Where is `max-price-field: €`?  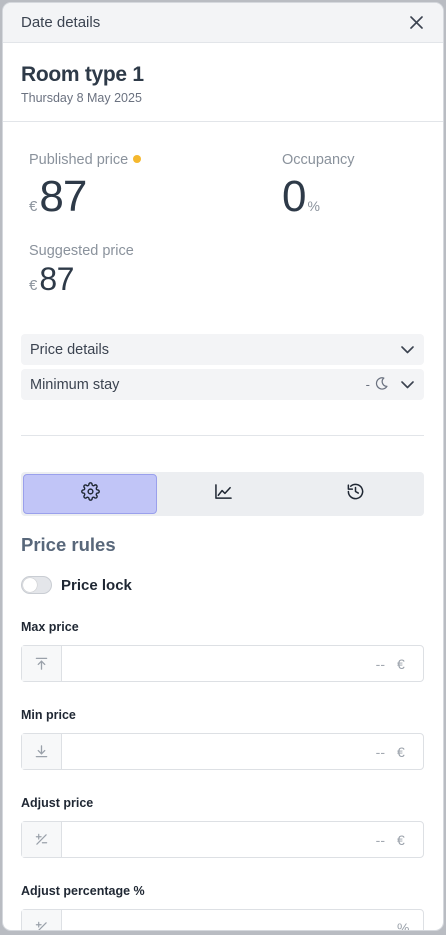 max-price-field: € is located at coordinates (222, 663).